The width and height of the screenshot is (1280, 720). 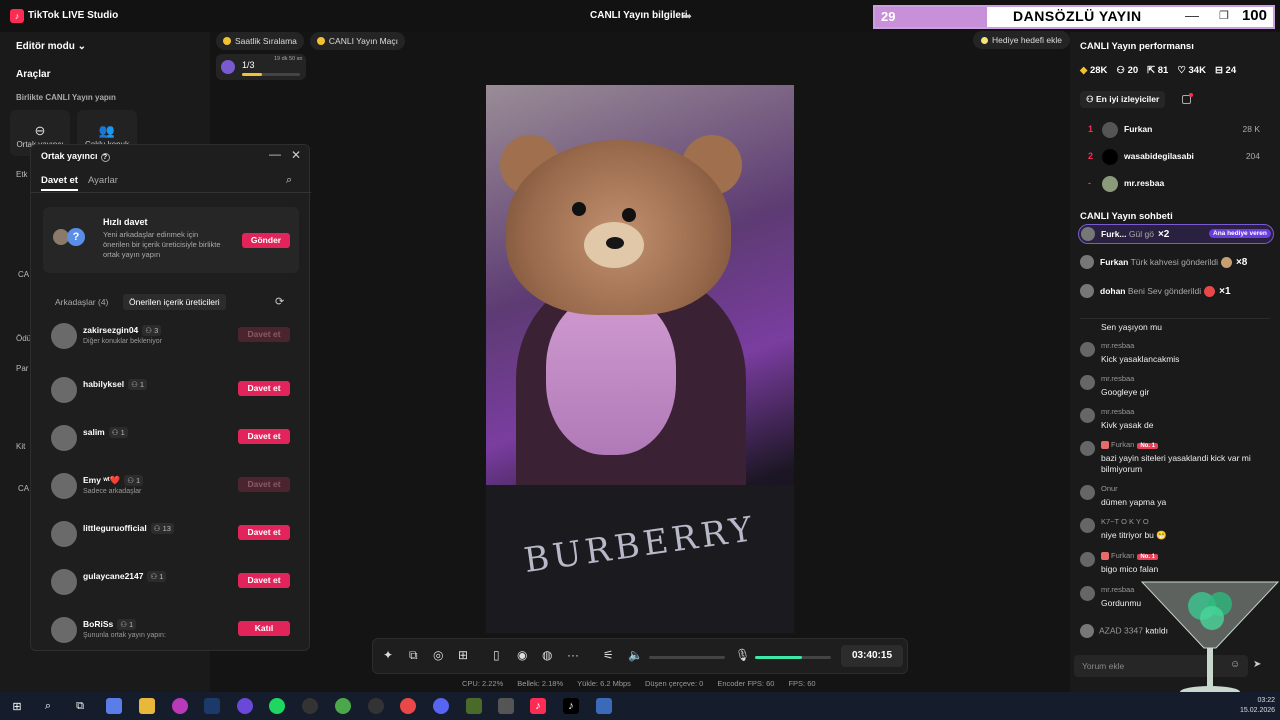 What do you see at coordinates (33, 74) in the screenshot?
I see `tools-title: Araçlar` at bounding box center [33, 74].